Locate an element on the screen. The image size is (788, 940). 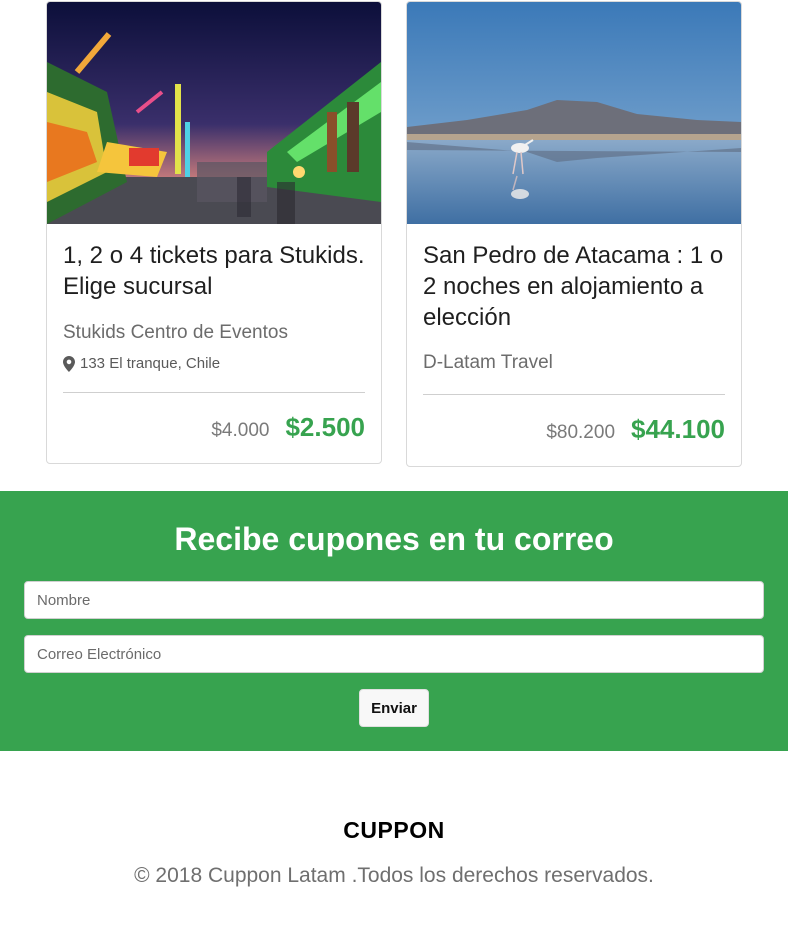
footer-brand: CUPPON is located at coordinates (394, 830).